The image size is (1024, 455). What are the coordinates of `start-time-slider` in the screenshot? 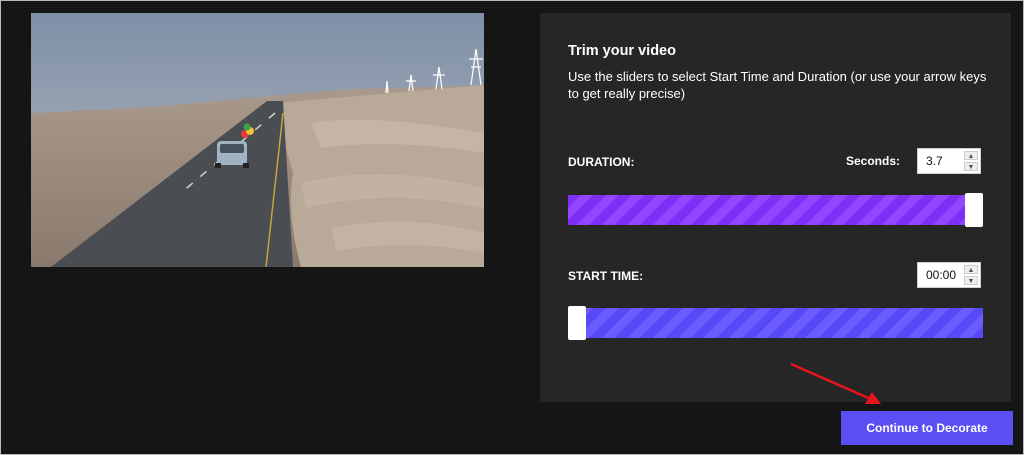 It's located at (775, 323).